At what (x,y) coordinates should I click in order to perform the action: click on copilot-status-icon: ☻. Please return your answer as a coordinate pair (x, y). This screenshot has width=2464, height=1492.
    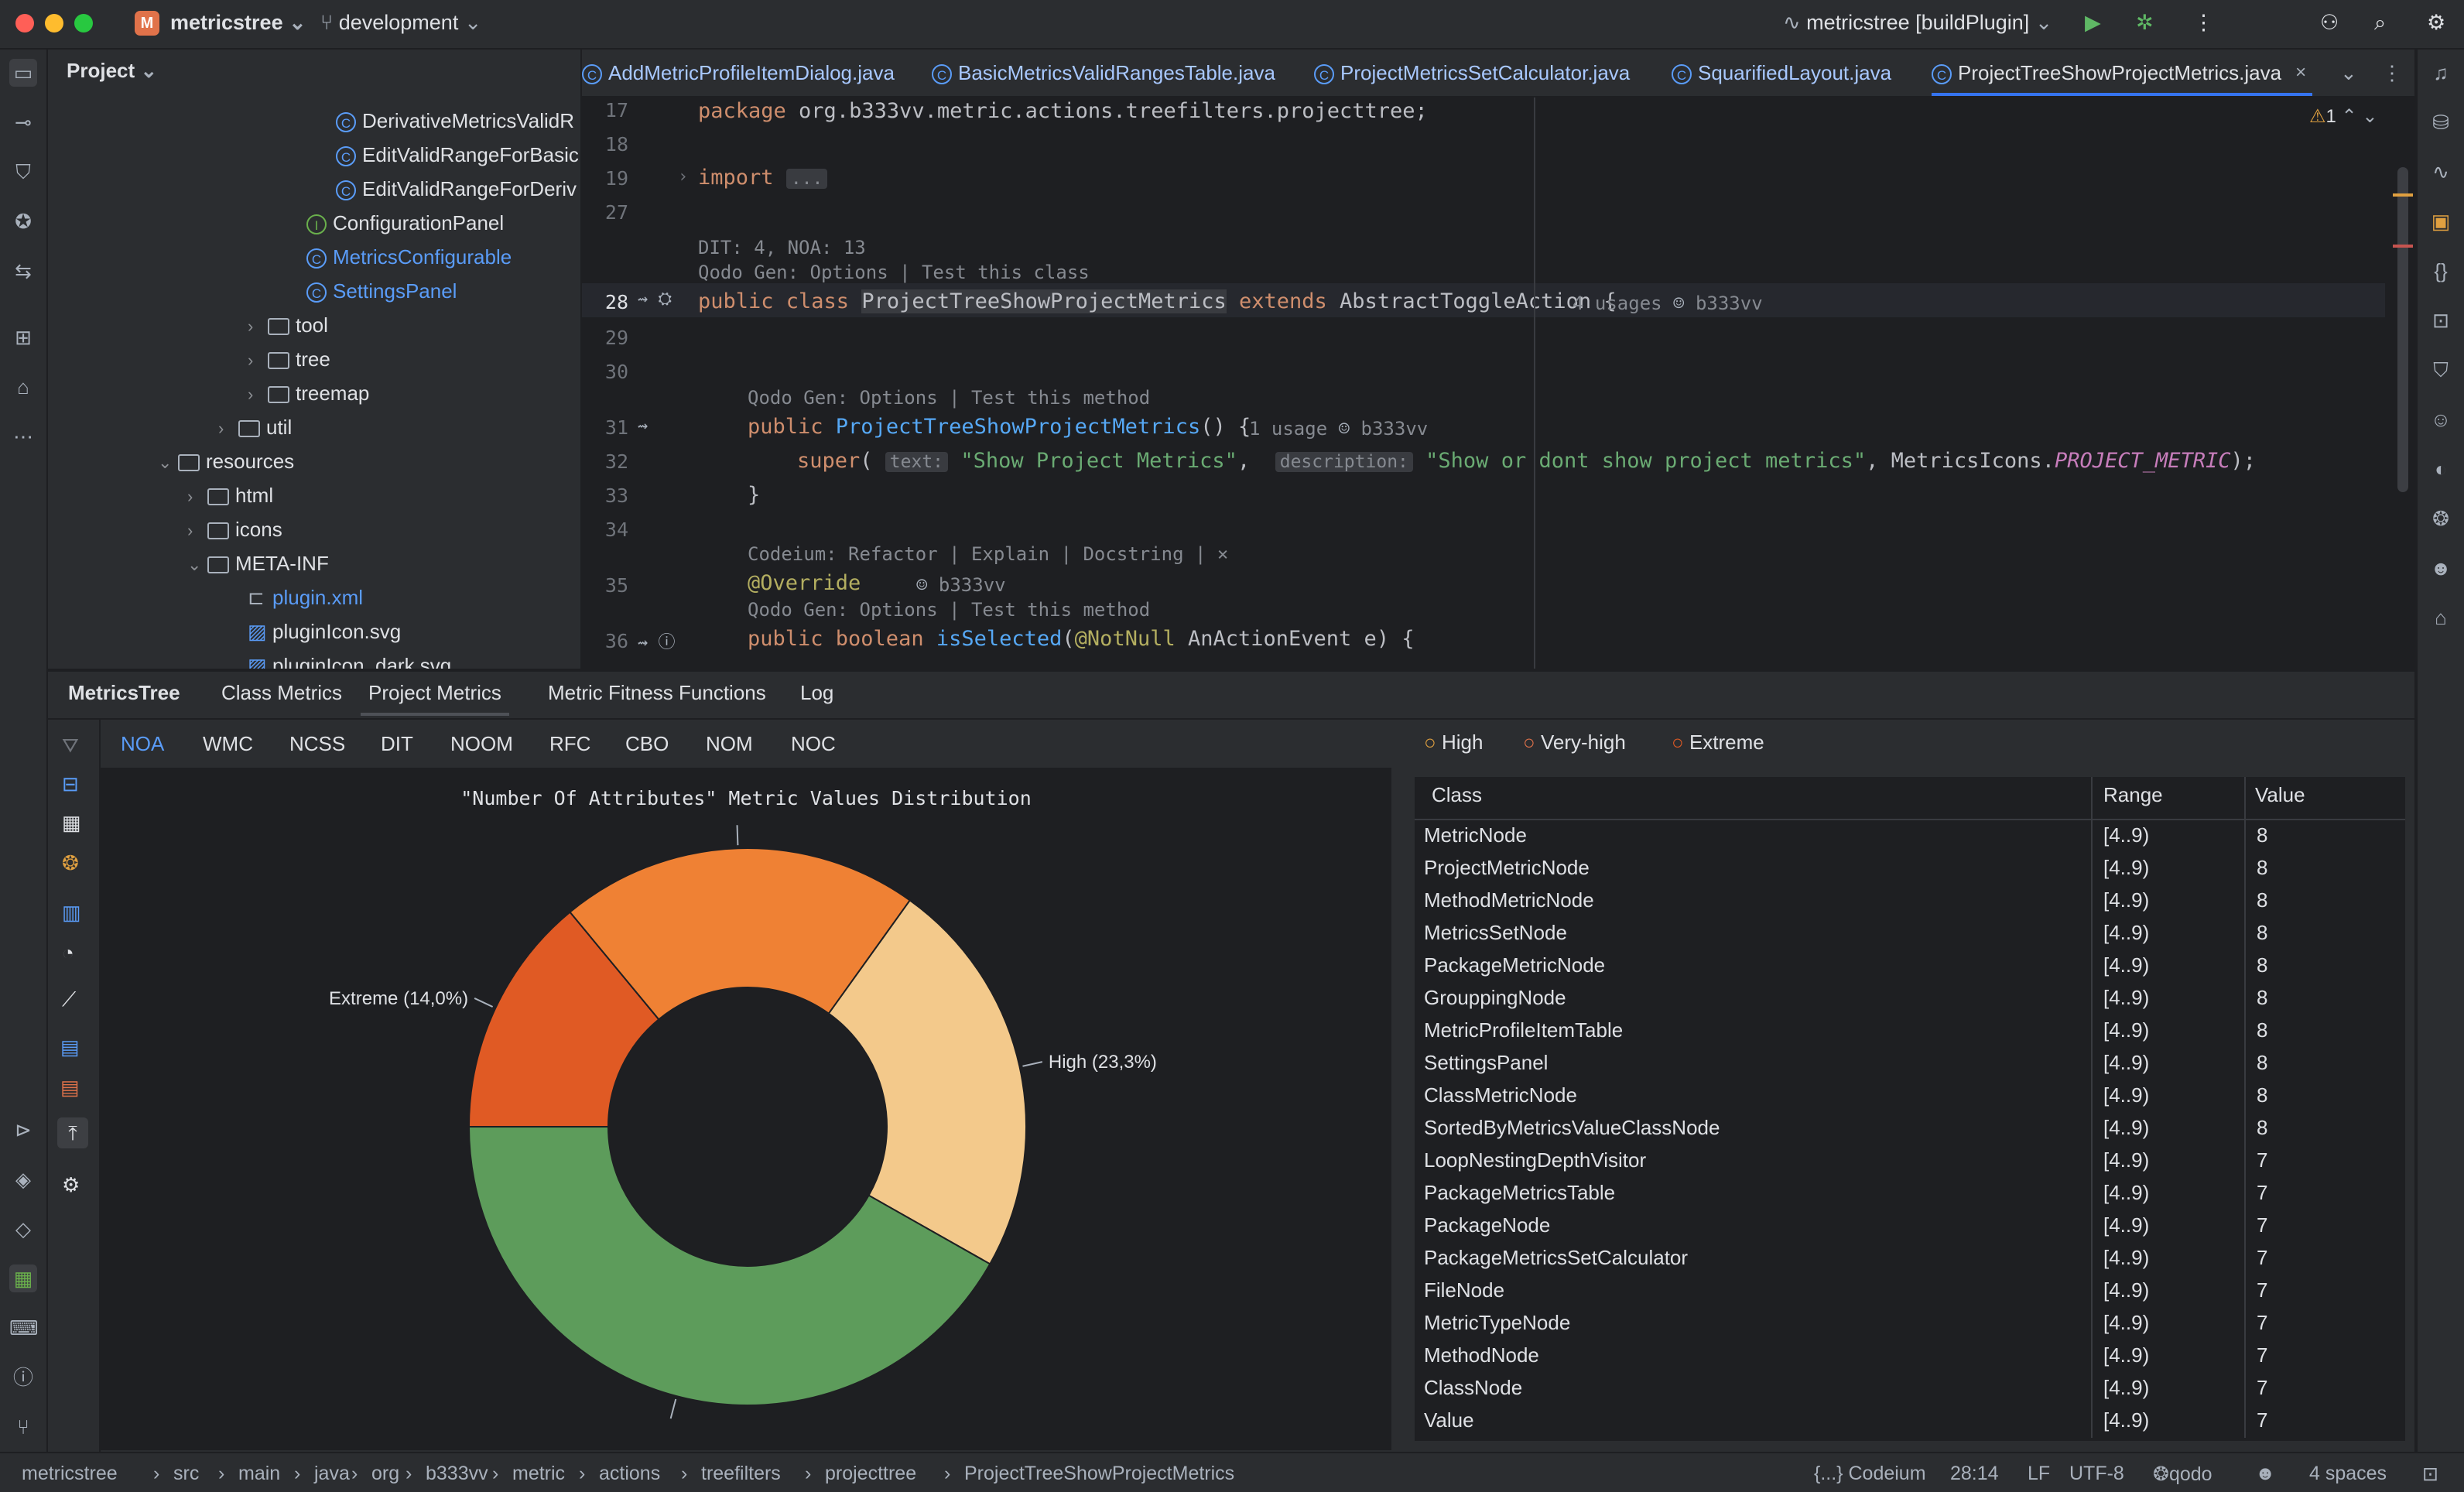
    Looking at the image, I should click on (2265, 1474).